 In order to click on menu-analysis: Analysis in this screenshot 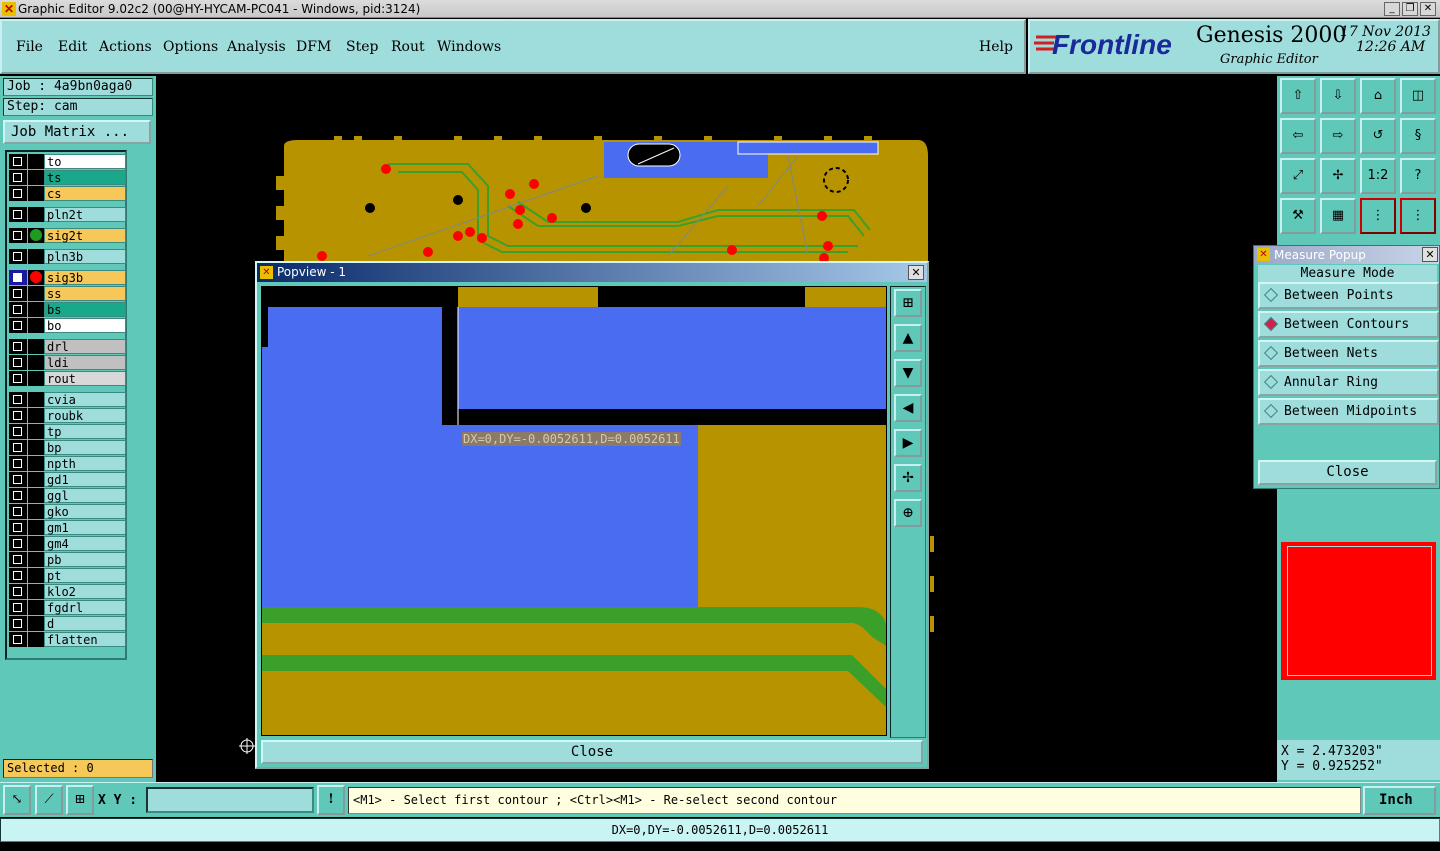, I will do `click(256, 47)`.